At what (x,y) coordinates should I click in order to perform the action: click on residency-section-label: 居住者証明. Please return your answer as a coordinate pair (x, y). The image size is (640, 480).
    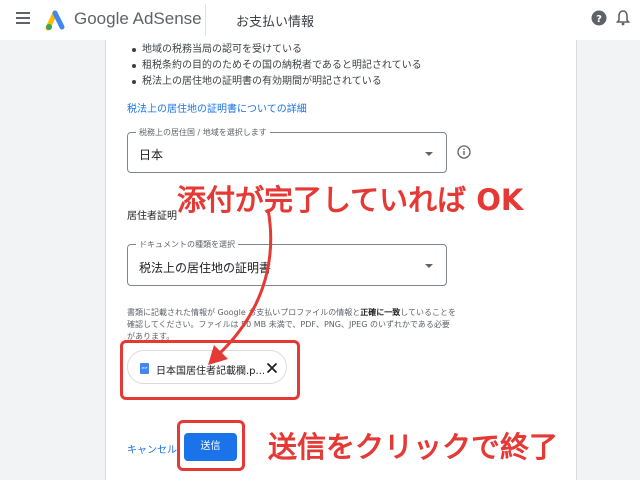
    Looking at the image, I should click on (152, 216).